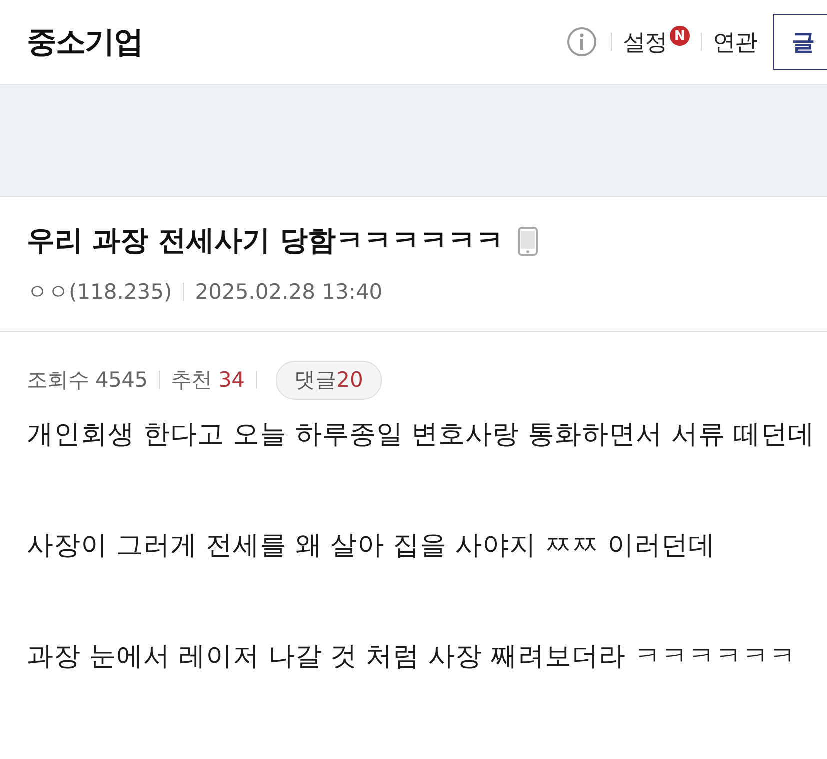 The height and width of the screenshot is (759, 827). What do you see at coordinates (289, 292) in the screenshot?
I see `post-date: 2025.02.28 13:40` at bounding box center [289, 292].